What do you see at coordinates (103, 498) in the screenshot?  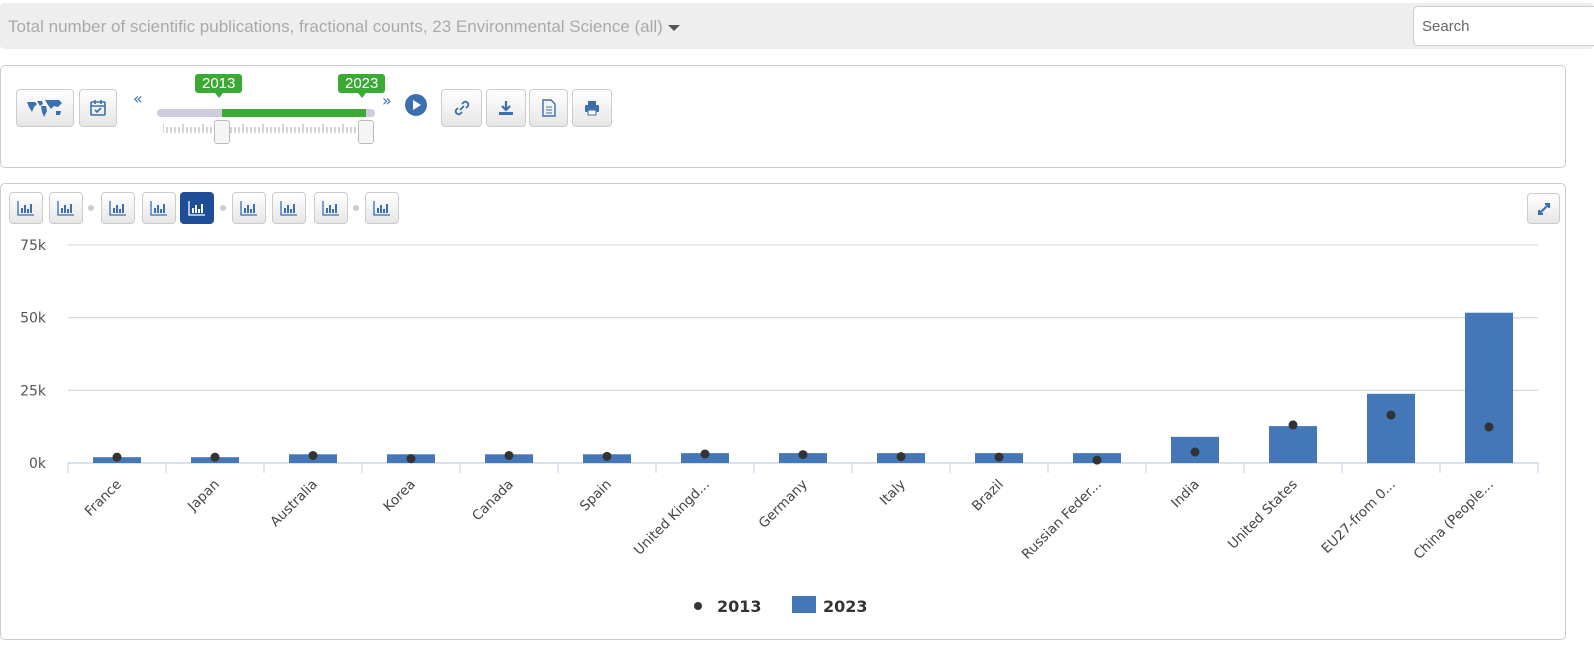 I see `x-tick-label: France` at bounding box center [103, 498].